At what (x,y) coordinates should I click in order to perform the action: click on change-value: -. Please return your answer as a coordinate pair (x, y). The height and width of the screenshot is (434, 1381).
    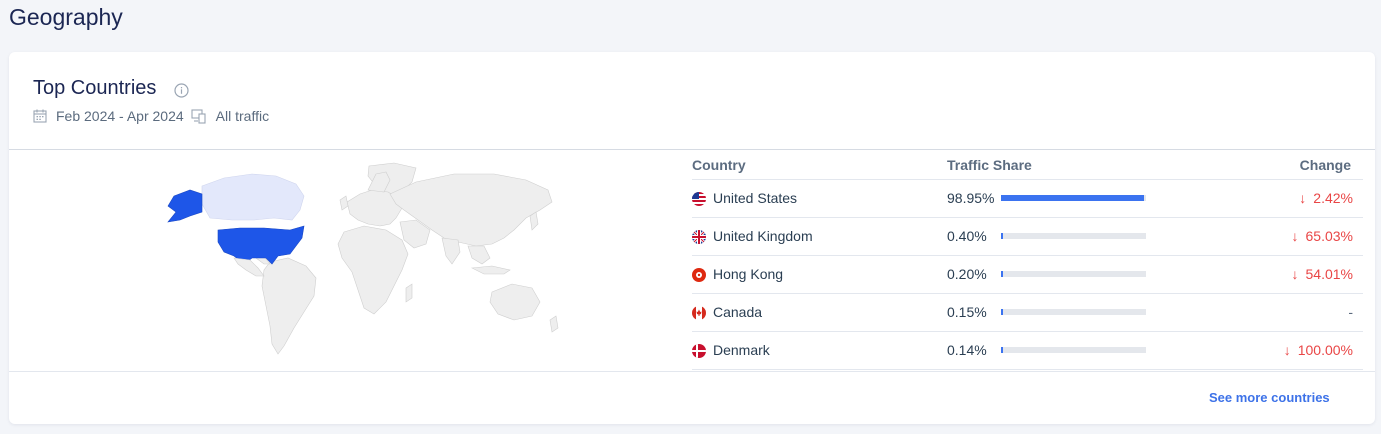
    Looking at the image, I should click on (1350, 312).